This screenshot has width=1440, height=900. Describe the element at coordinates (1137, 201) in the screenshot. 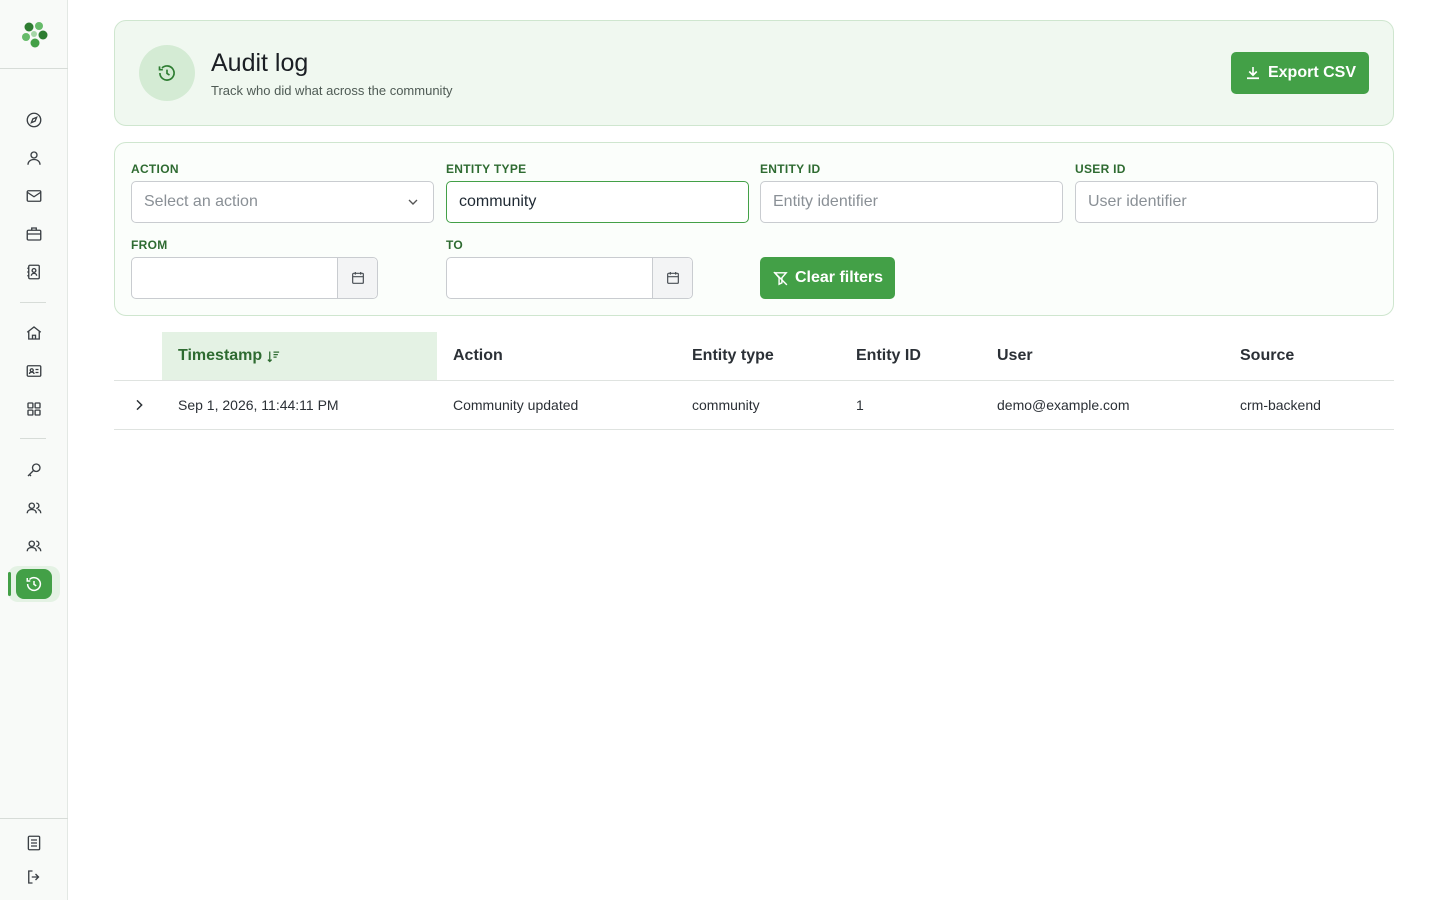

I see `user-id-placeholder: User identifier` at that location.